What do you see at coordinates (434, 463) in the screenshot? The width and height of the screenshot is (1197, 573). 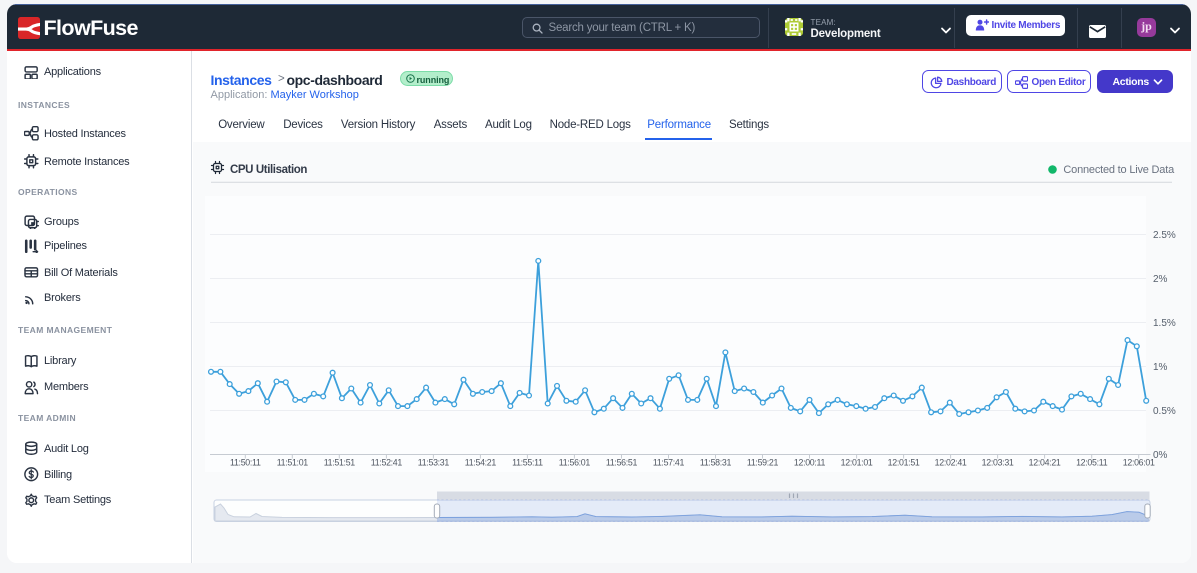 I see `svg-text: 11:53:31` at bounding box center [434, 463].